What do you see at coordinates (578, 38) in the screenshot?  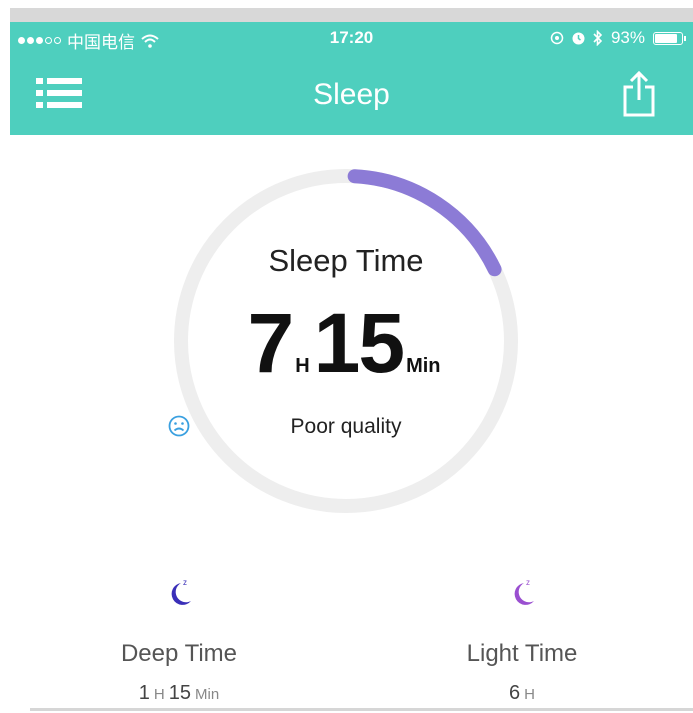 I see `alarm-icon` at bounding box center [578, 38].